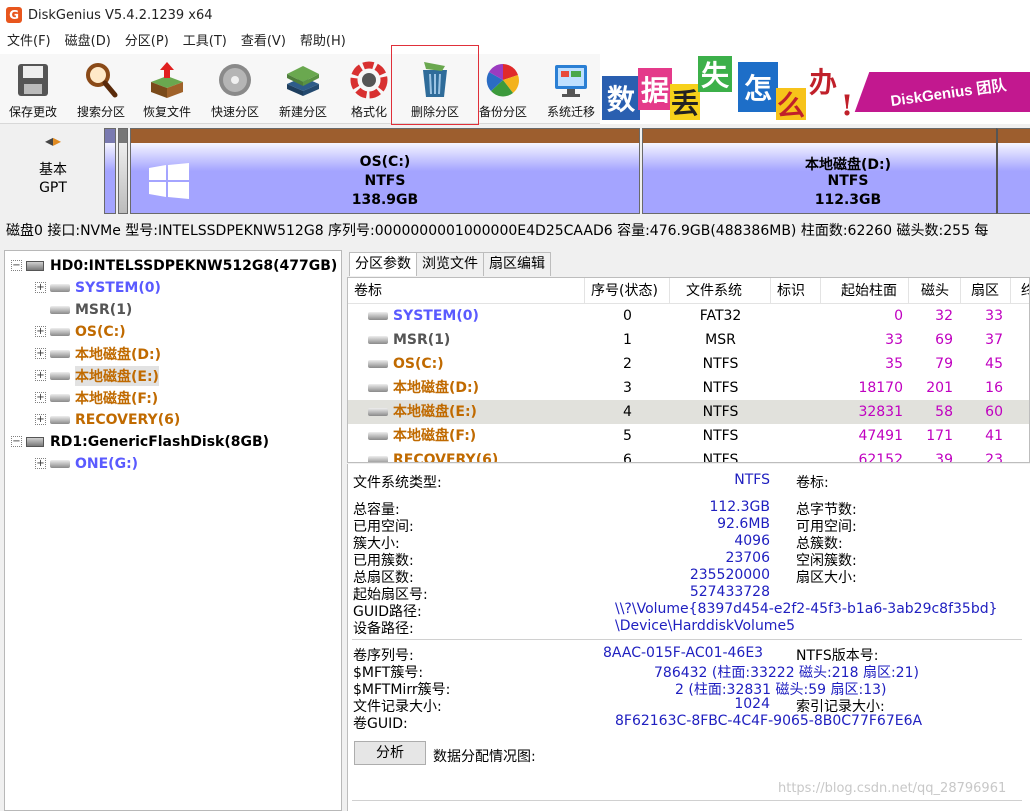 The image size is (1030, 811). I want to click on partition-c-fs: NTFS, so click(385, 181).